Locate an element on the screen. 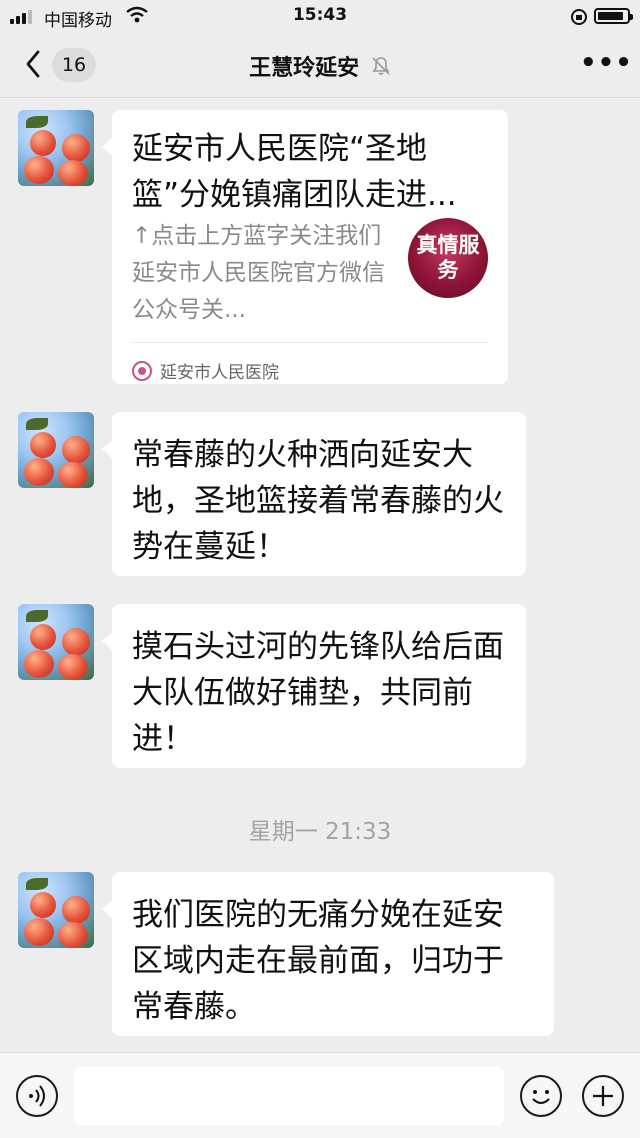  more-dots-icon: ••• is located at coordinates (606, 63).